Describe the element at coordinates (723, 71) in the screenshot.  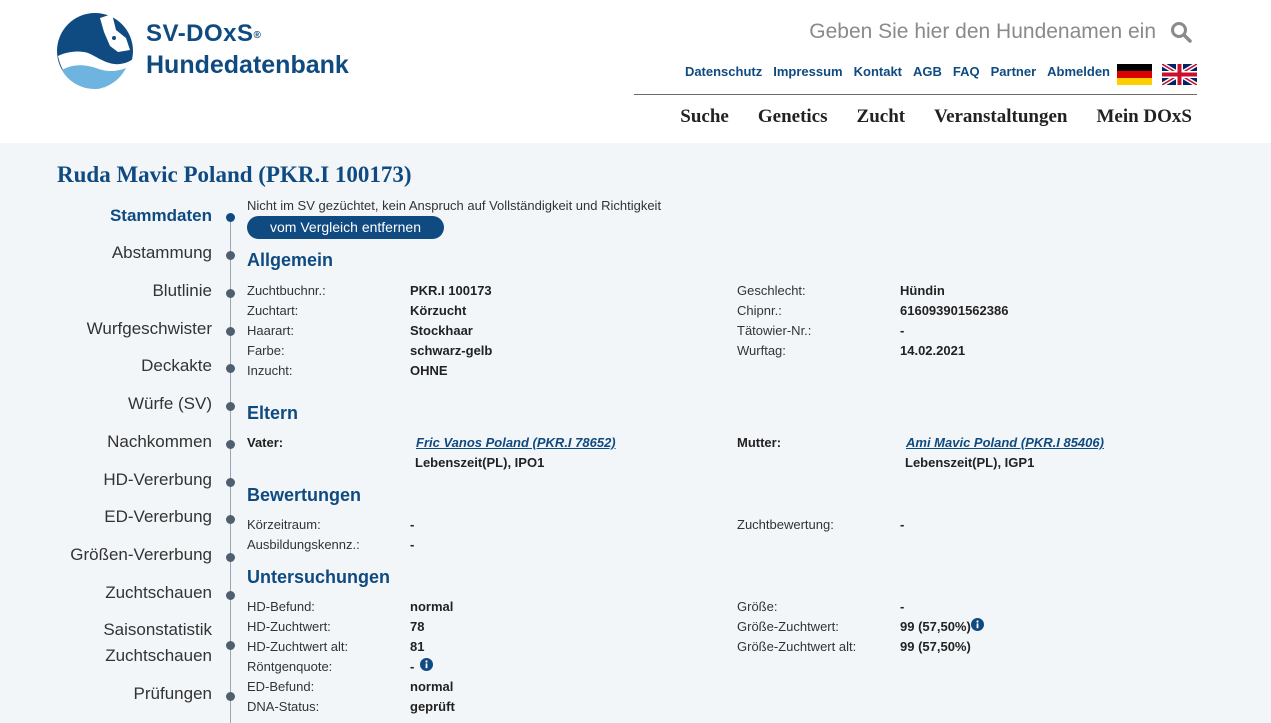
I see `link-datenschutz: Datenschutz` at that location.